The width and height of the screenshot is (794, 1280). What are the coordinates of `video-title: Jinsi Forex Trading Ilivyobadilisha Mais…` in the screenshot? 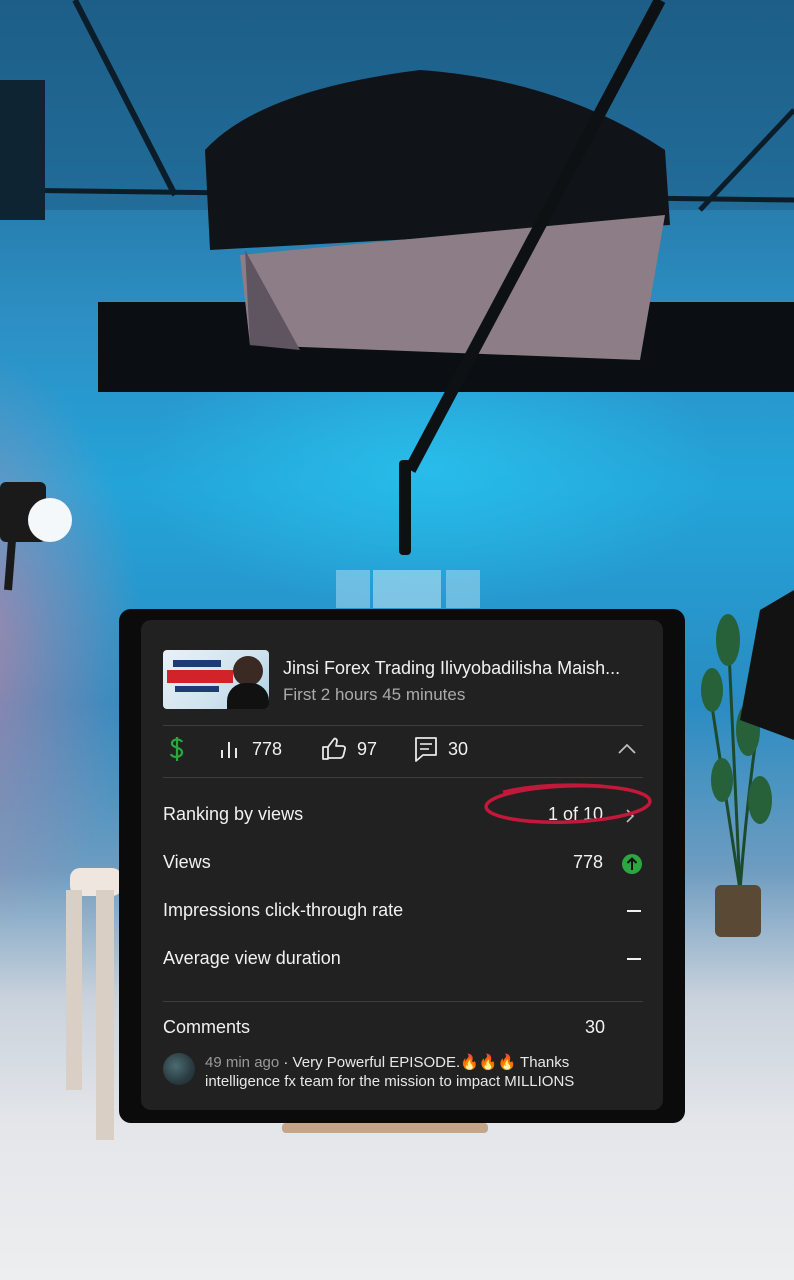 It's located at (452, 668).